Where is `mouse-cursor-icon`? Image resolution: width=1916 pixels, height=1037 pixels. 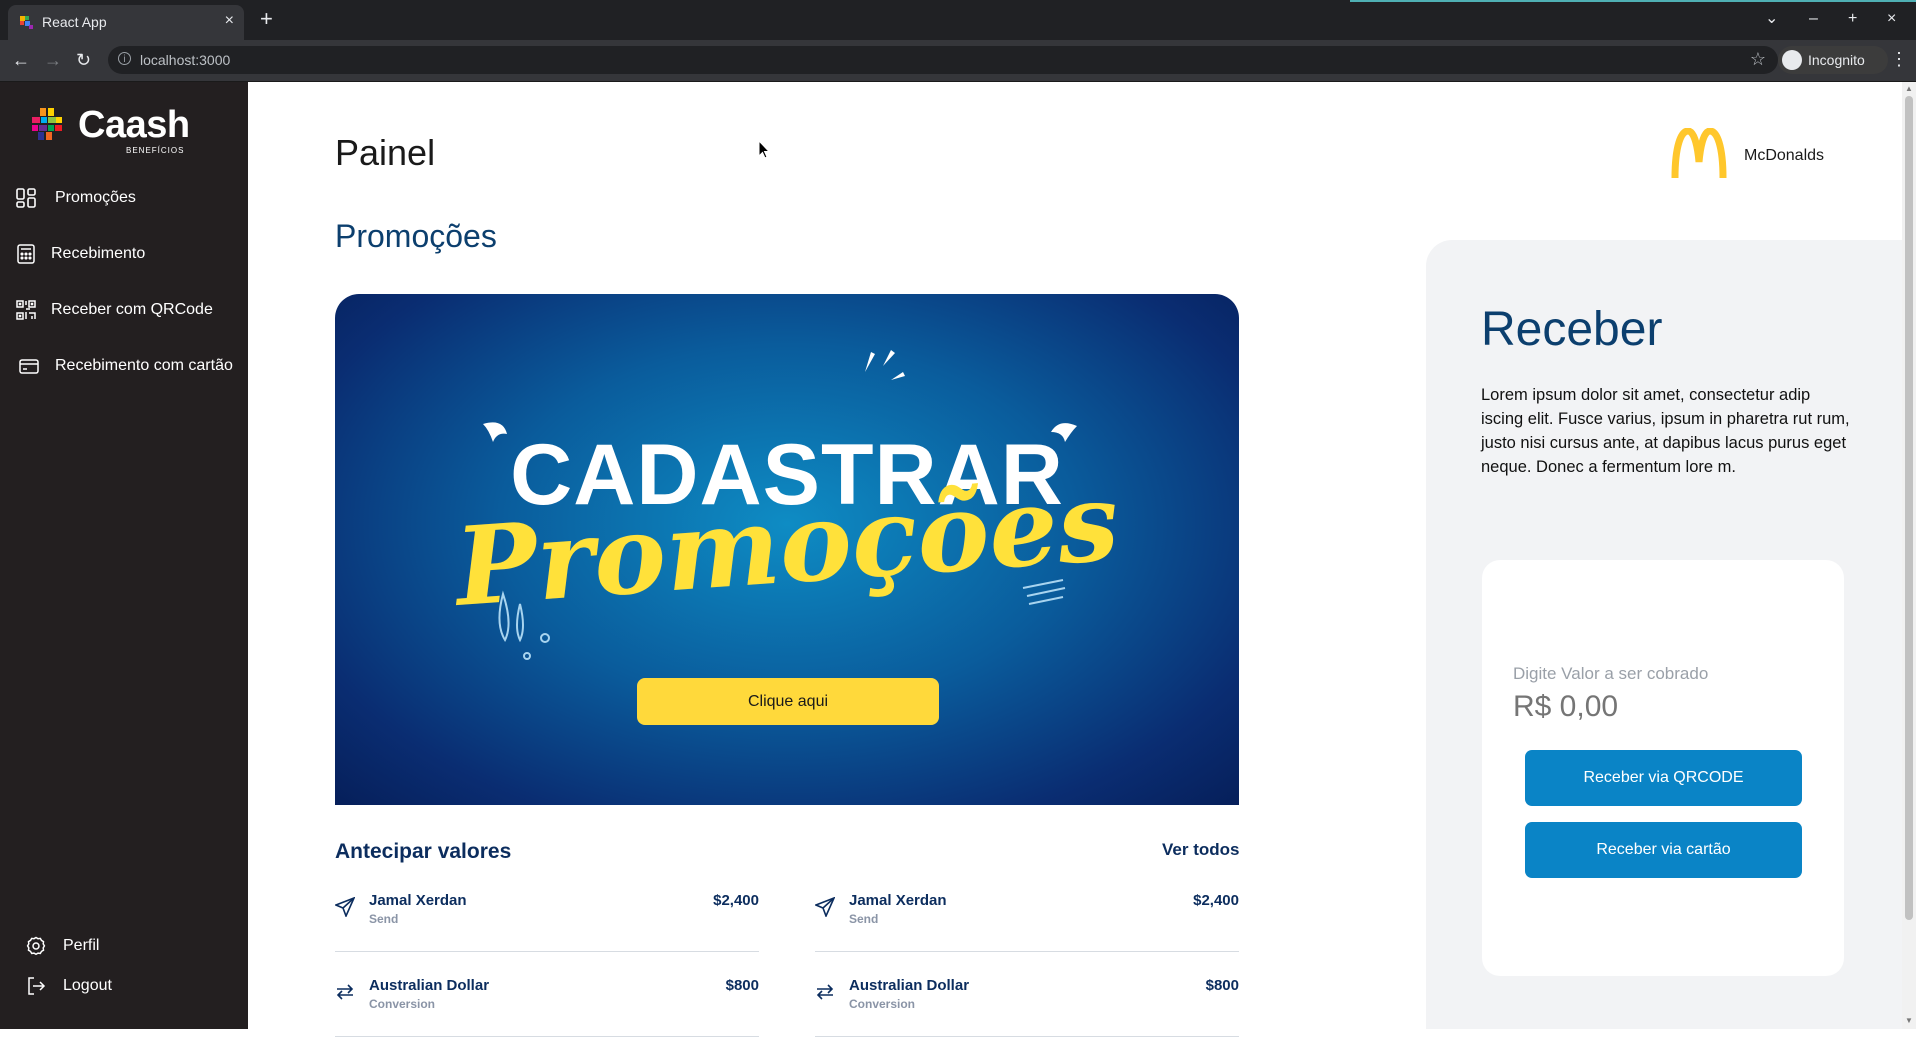
mouse-cursor-icon is located at coordinates (764, 149).